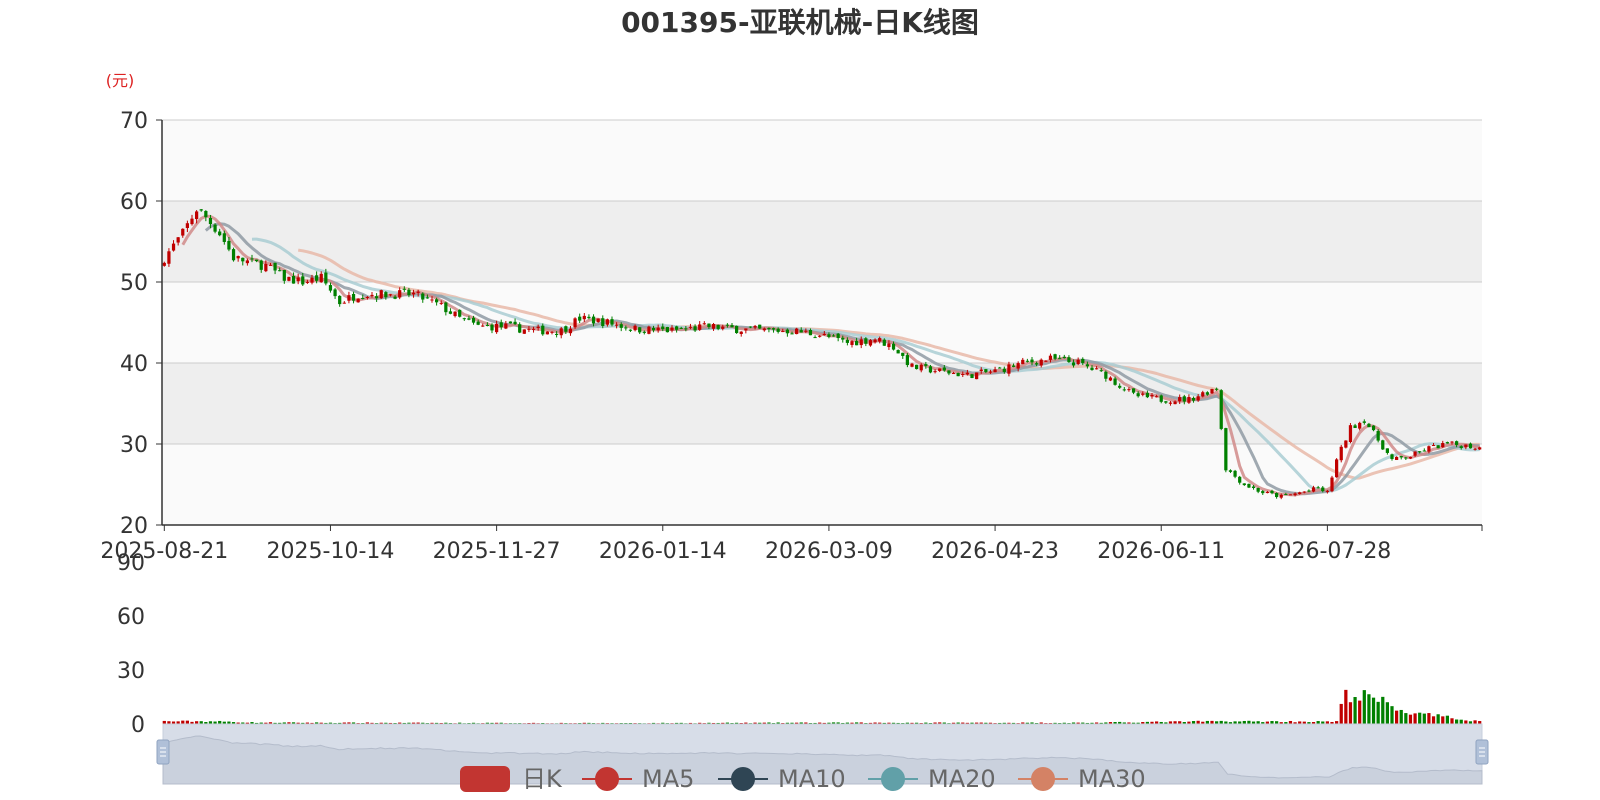  I want to click on price-band, so click(822, 160).